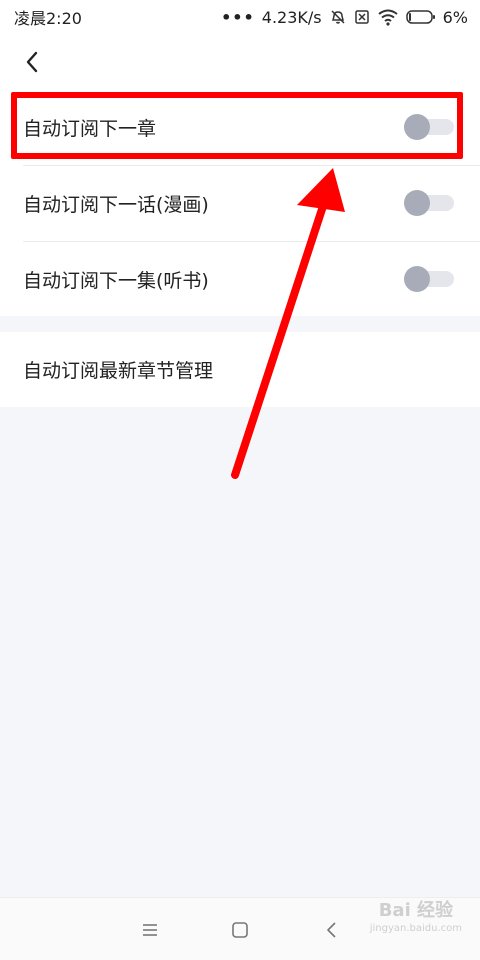 This screenshot has height=960, width=480. I want to click on setting-row-manage-latest: 自动订阅最新章节管理, so click(240, 369).